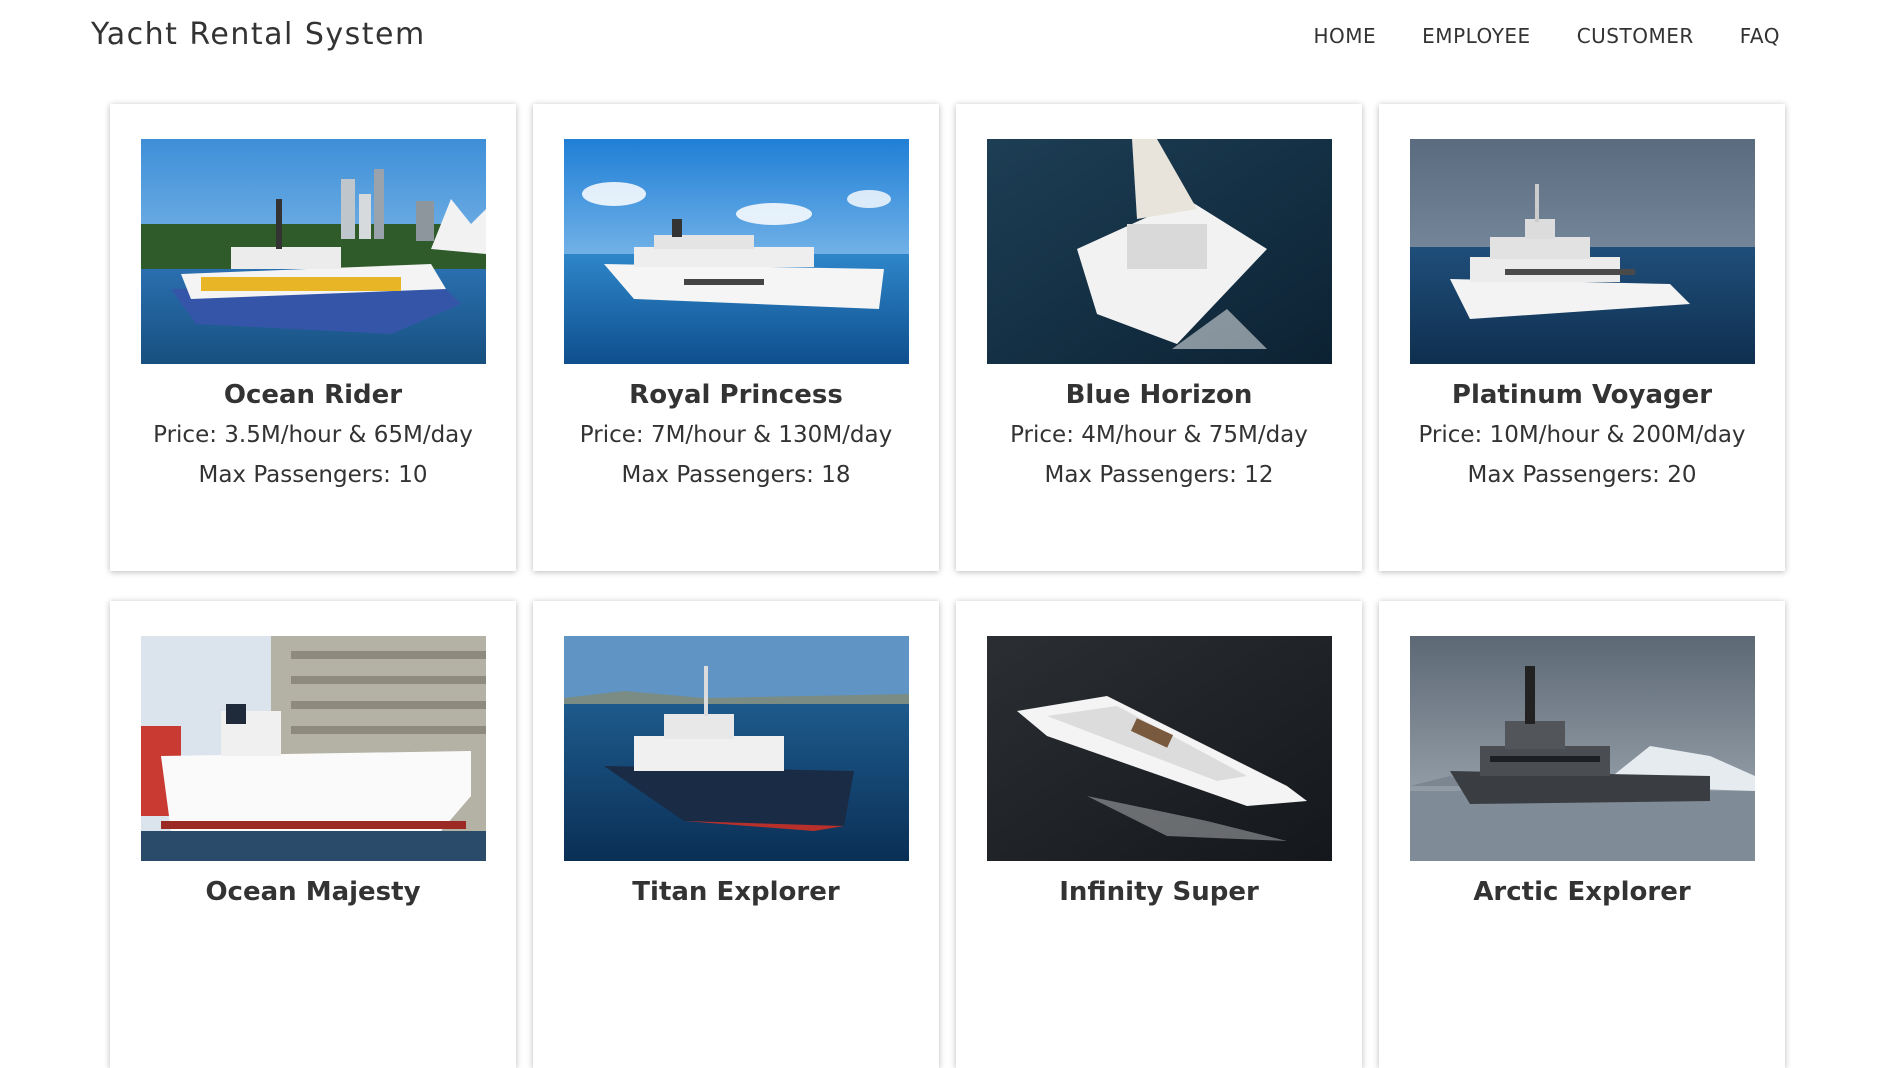 Image resolution: width=1892 pixels, height=1068 pixels. Describe the element at coordinates (736, 475) in the screenshot. I see `yacht-max-passengers: Max Passengers: 18` at that location.